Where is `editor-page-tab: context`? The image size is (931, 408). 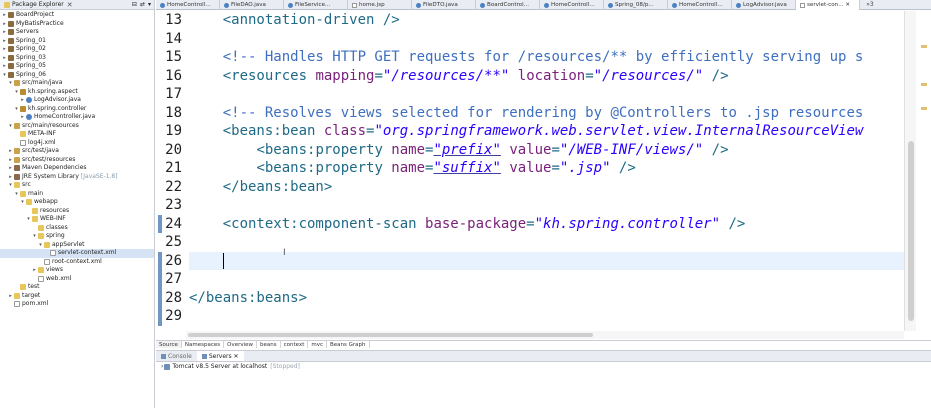
editor-page-tab: context is located at coordinates (295, 344).